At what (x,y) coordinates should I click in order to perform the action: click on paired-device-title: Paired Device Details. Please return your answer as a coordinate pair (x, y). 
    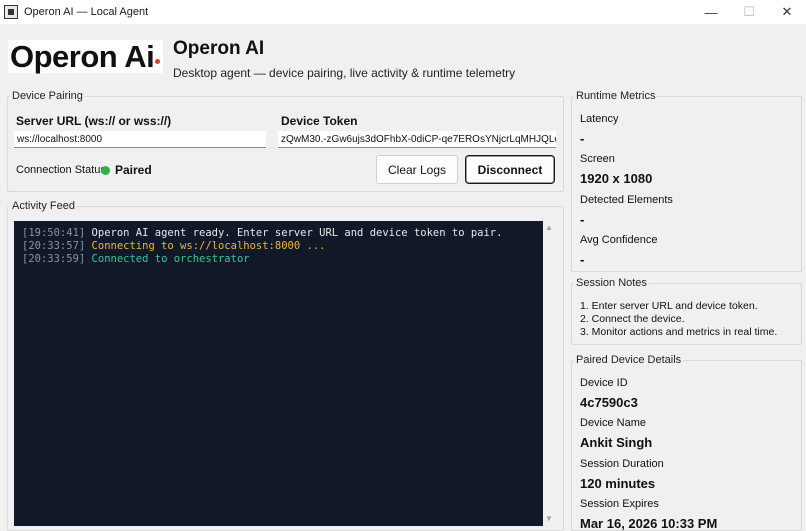
    Looking at the image, I should click on (629, 360).